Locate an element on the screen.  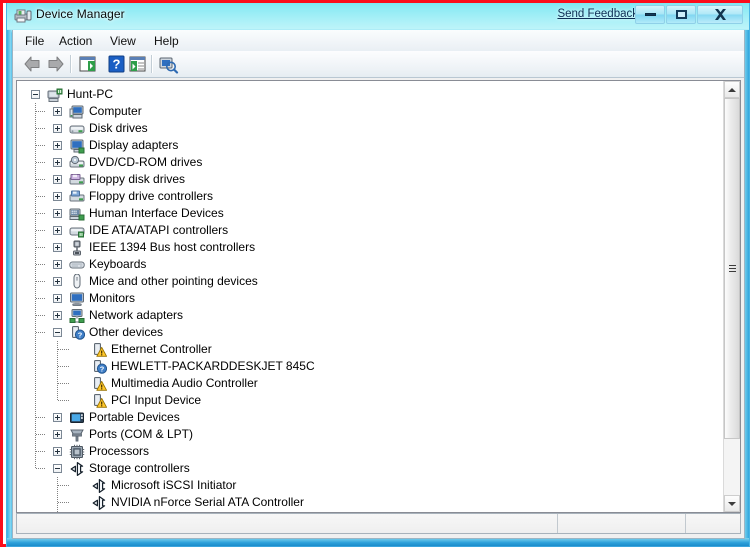
tree-node: IDE ATA/ATAPI controllers is located at coordinates (148, 230).